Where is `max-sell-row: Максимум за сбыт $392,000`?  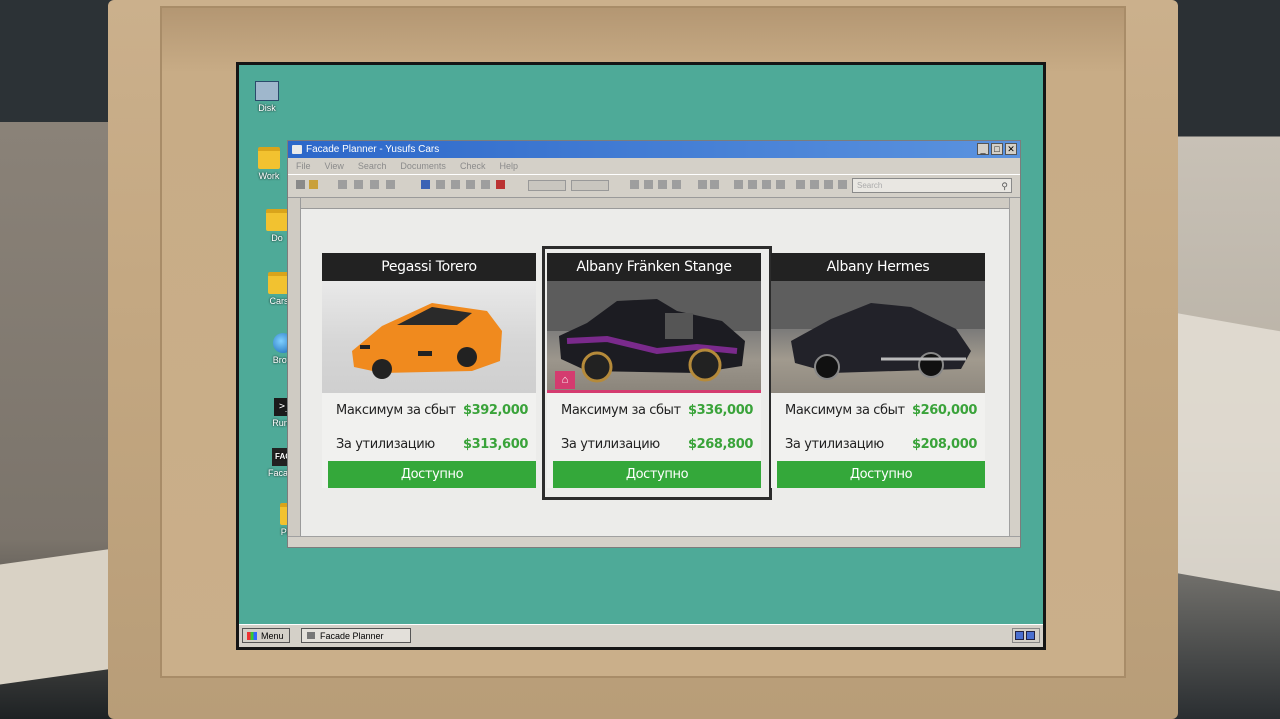 max-sell-row: Максимум за сбыт $392,000 is located at coordinates (429, 410).